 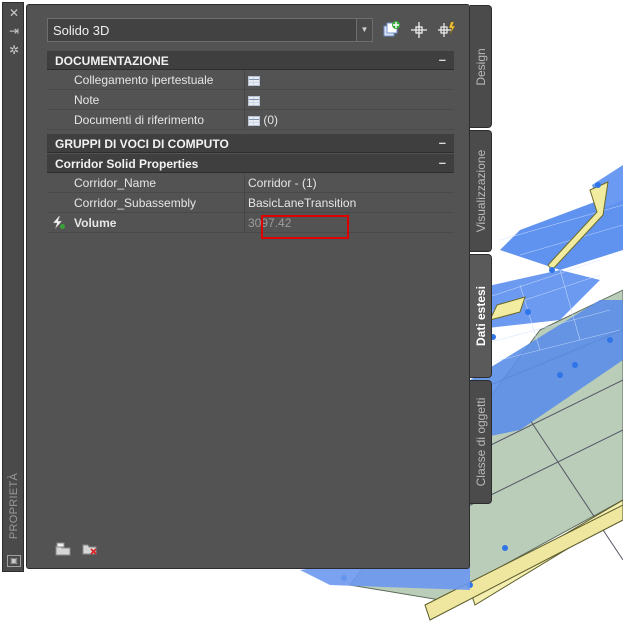 I want to click on property-value-readonly: 3097.42, so click(x=269, y=223).